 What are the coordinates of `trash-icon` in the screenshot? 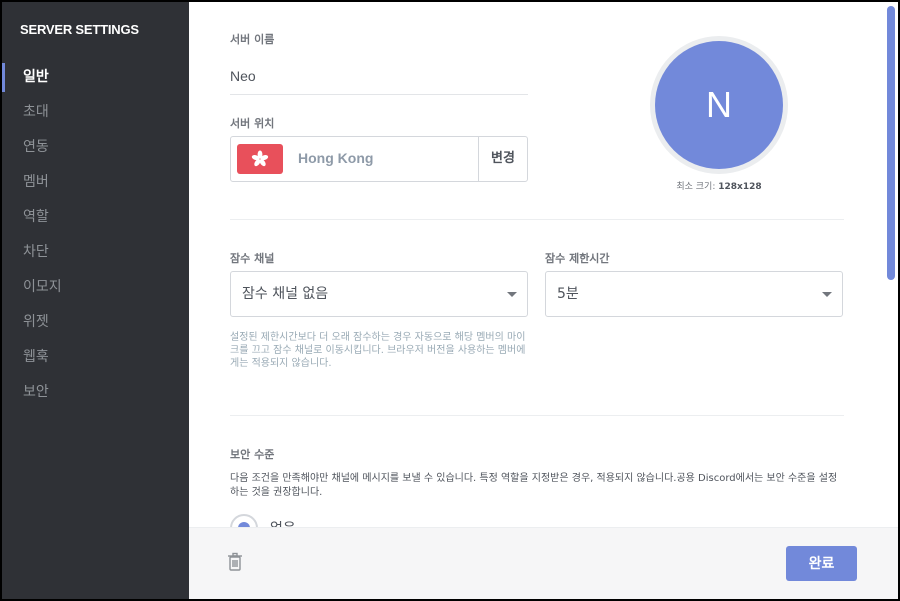 It's located at (235, 562).